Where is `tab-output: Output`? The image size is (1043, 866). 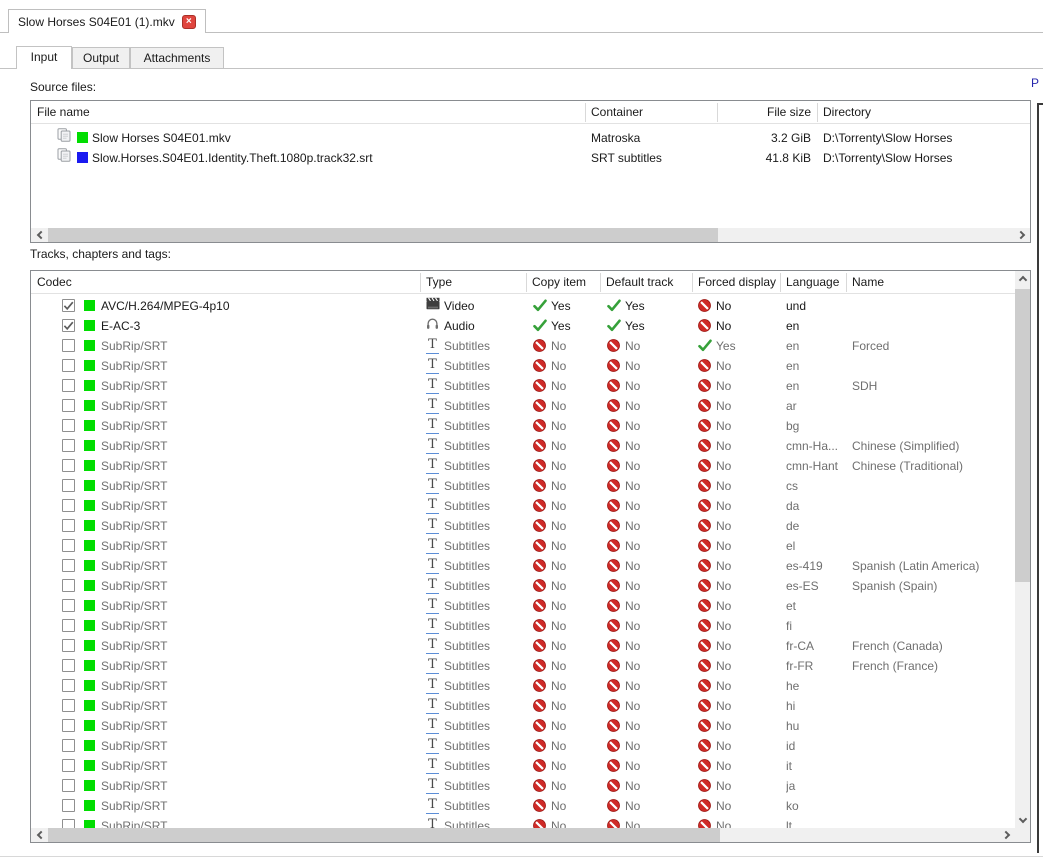
tab-output: Output is located at coordinates (101, 58).